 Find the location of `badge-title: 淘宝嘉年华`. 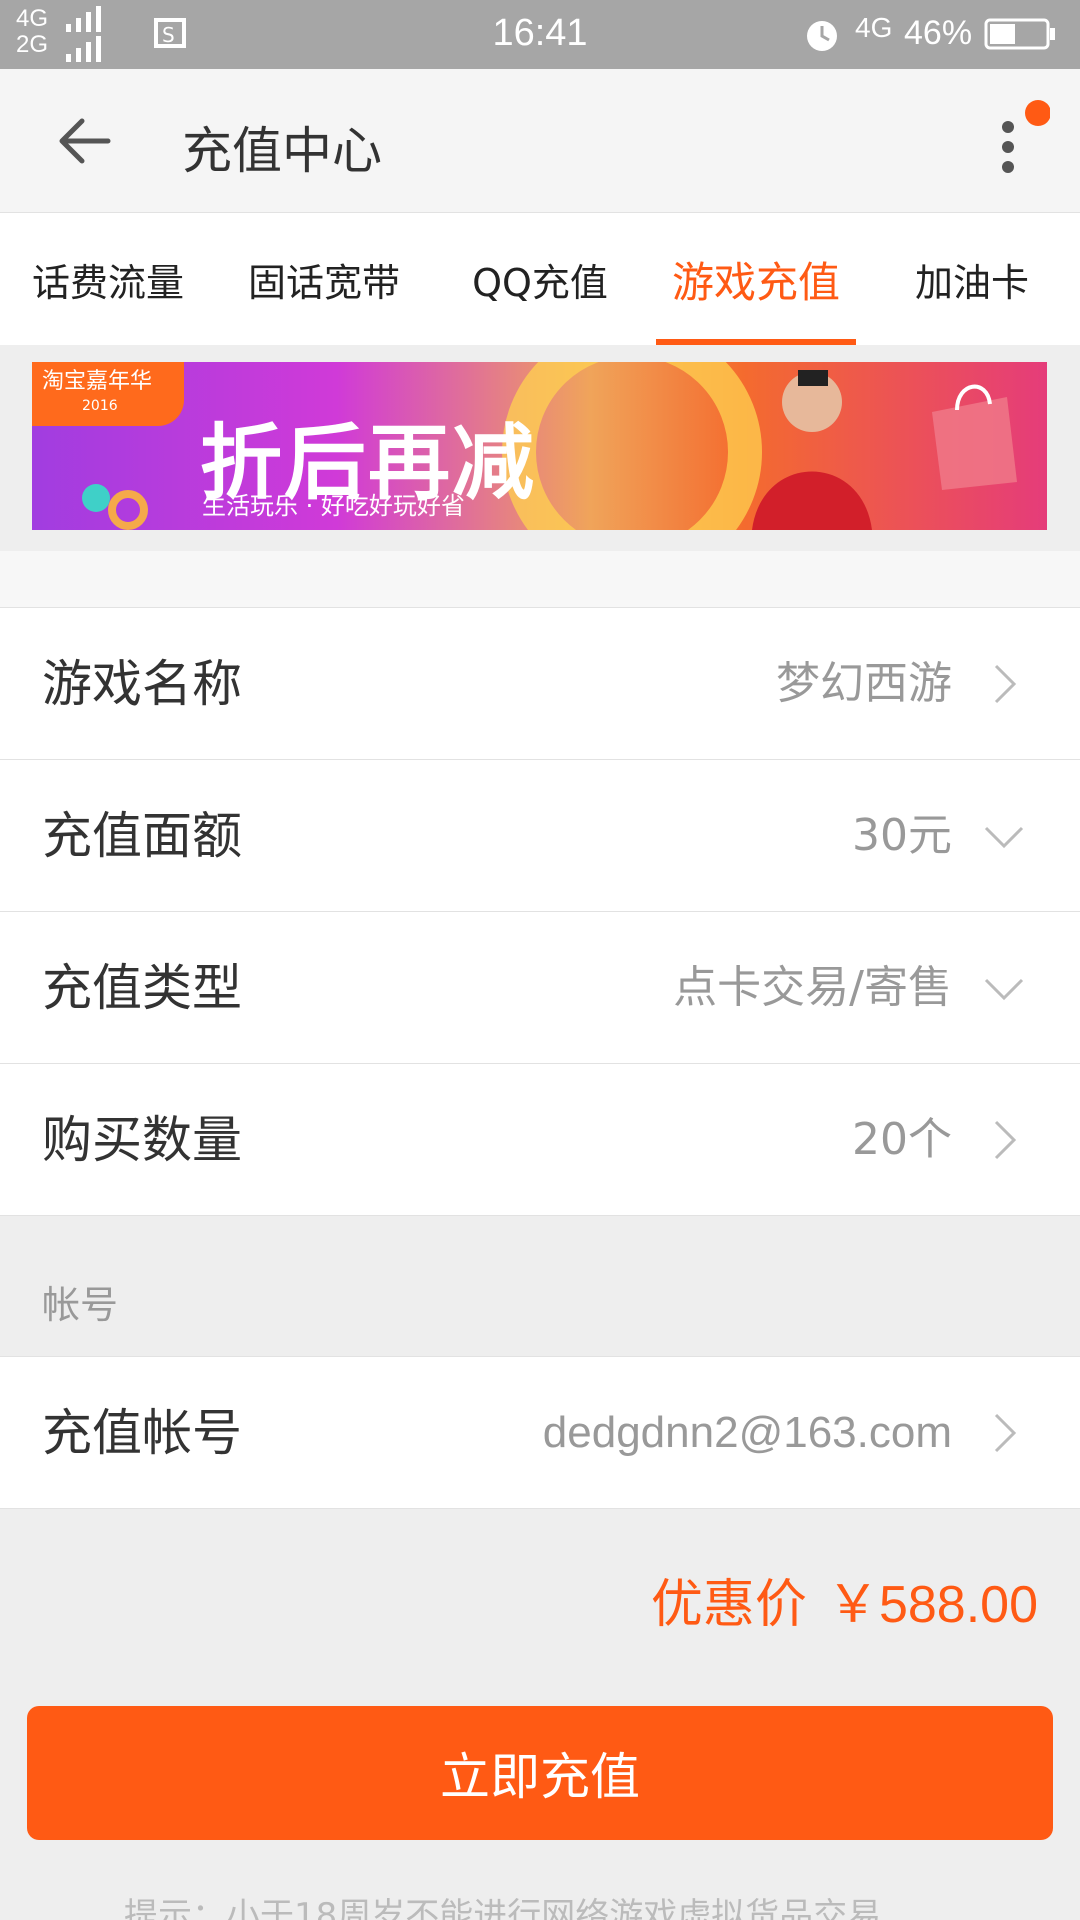

badge-title: 淘宝嘉年华 is located at coordinates (97, 381).